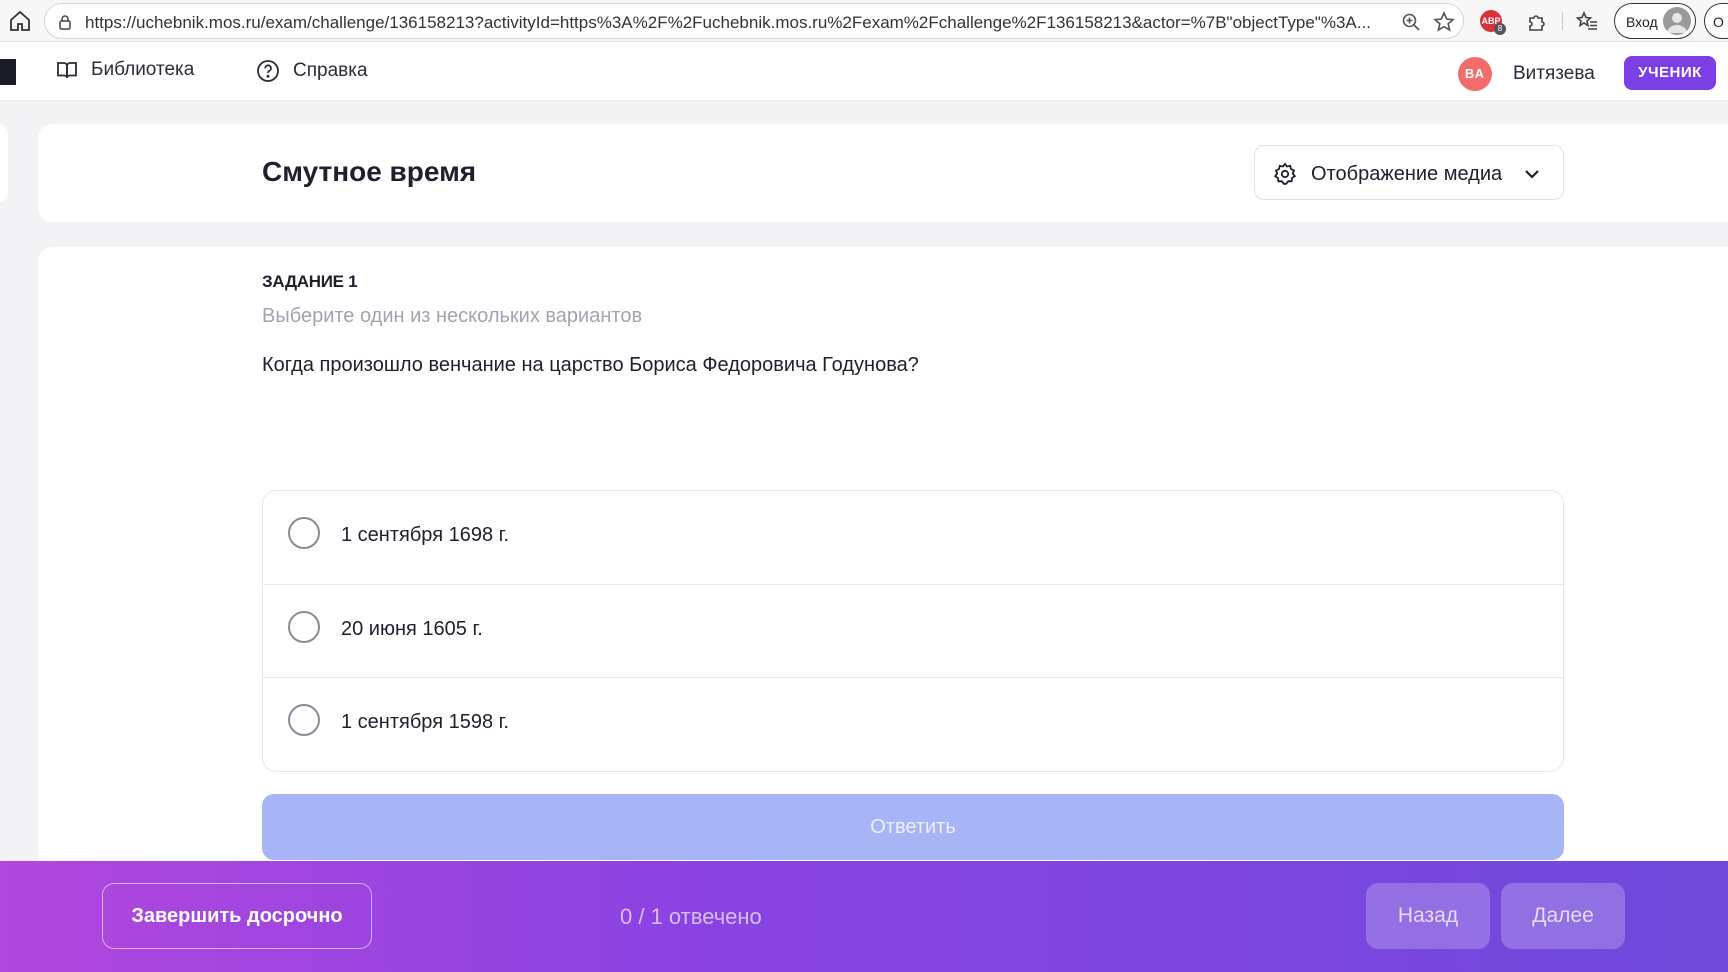  What do you see at coordinates (1532, 174) in the screenshot?
I see `chevron-down-icon` at bounding box center [1532, 174].